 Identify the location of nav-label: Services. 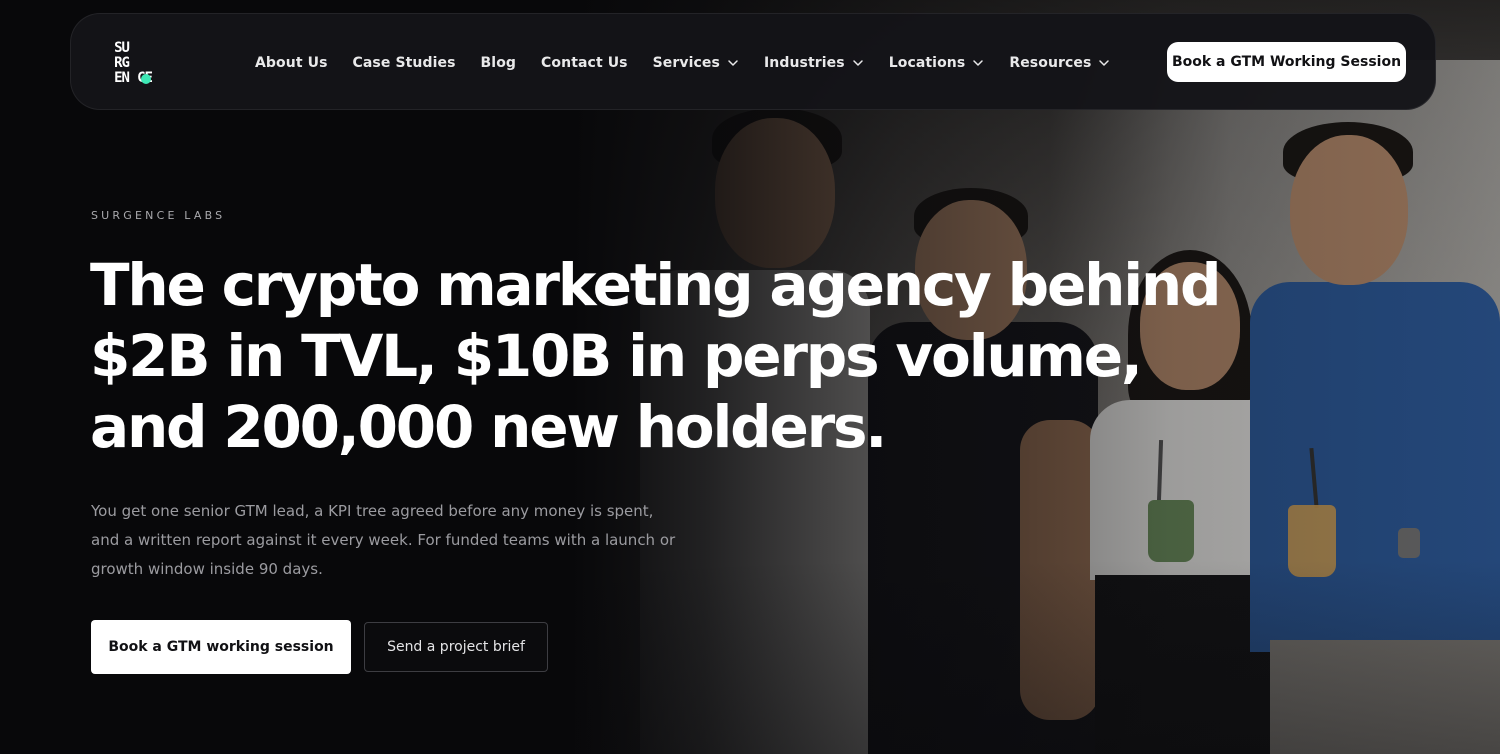
(686, 62).